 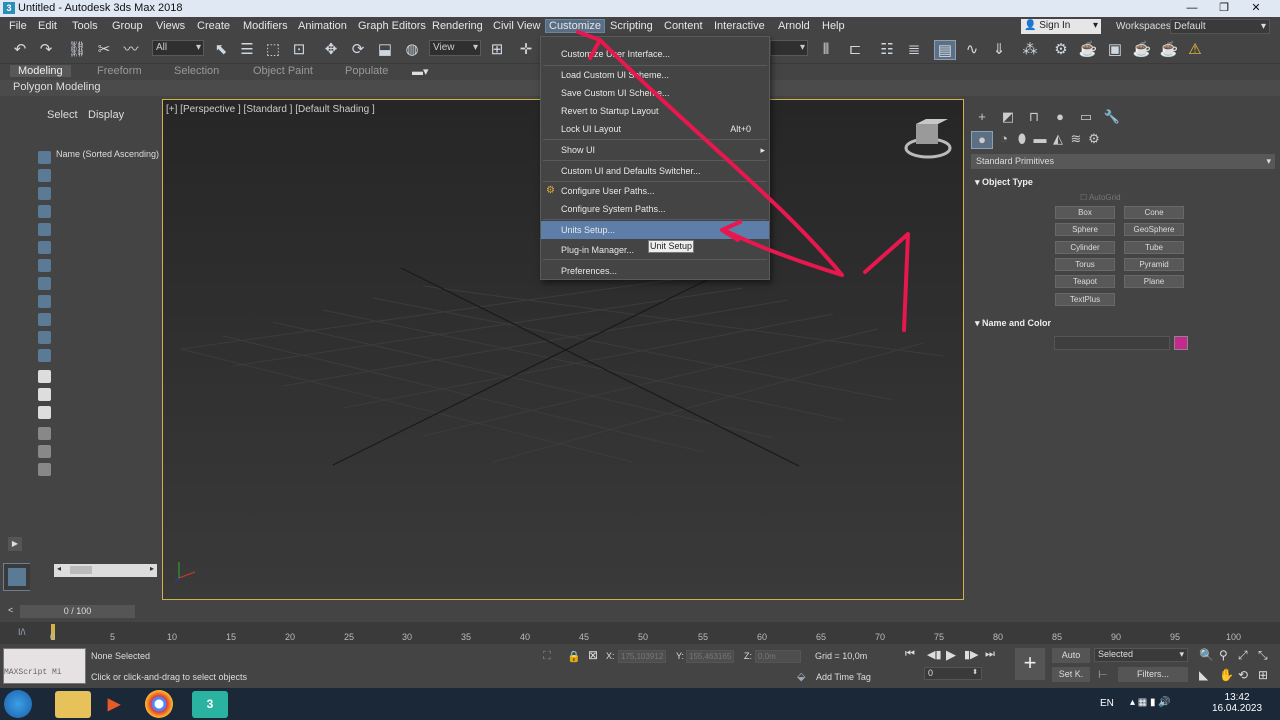 What do you see at coordinates (516, 26) in the screenshot?
I see `menu-civil-view: Civil View` at bounding box center [516, 26].